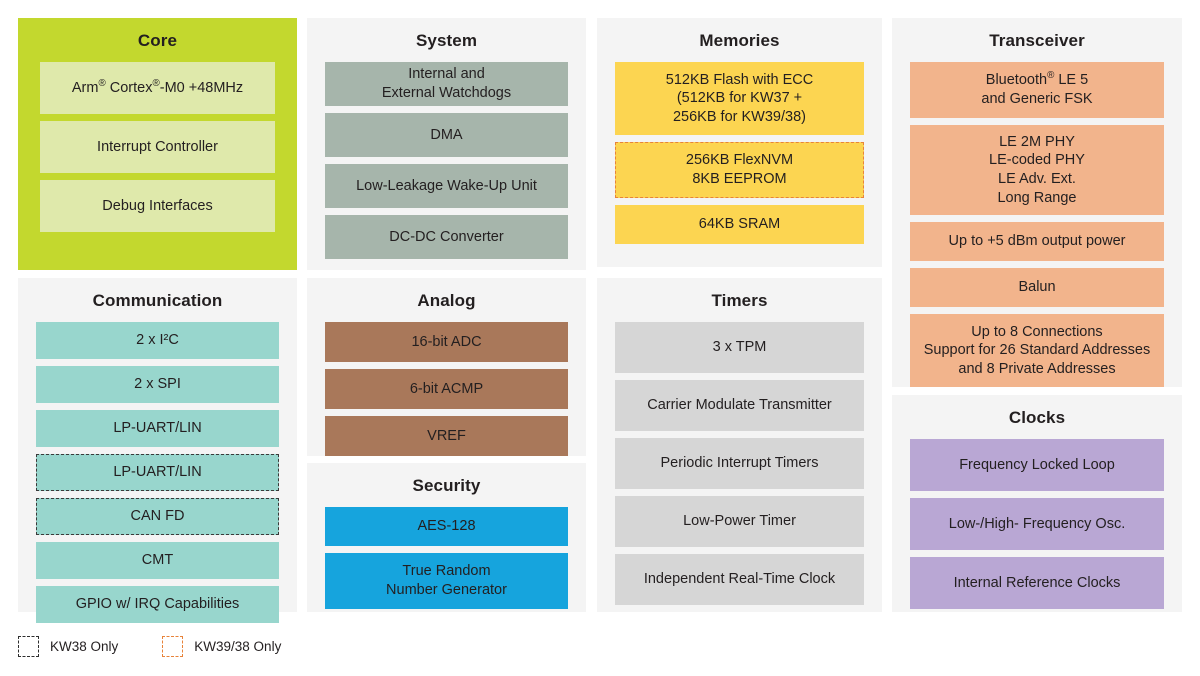 This screenshot has width=1200, height=676. Describe the element at coordinates (1037, 583) in the screenshot. I see `block-clocks-2: Internal Reference Clocks` at that location.